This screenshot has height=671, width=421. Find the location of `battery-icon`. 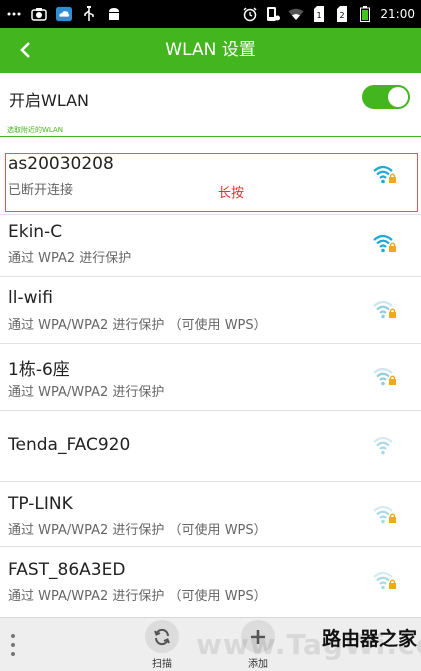

battery-icon is located at coordinates (365, 14).